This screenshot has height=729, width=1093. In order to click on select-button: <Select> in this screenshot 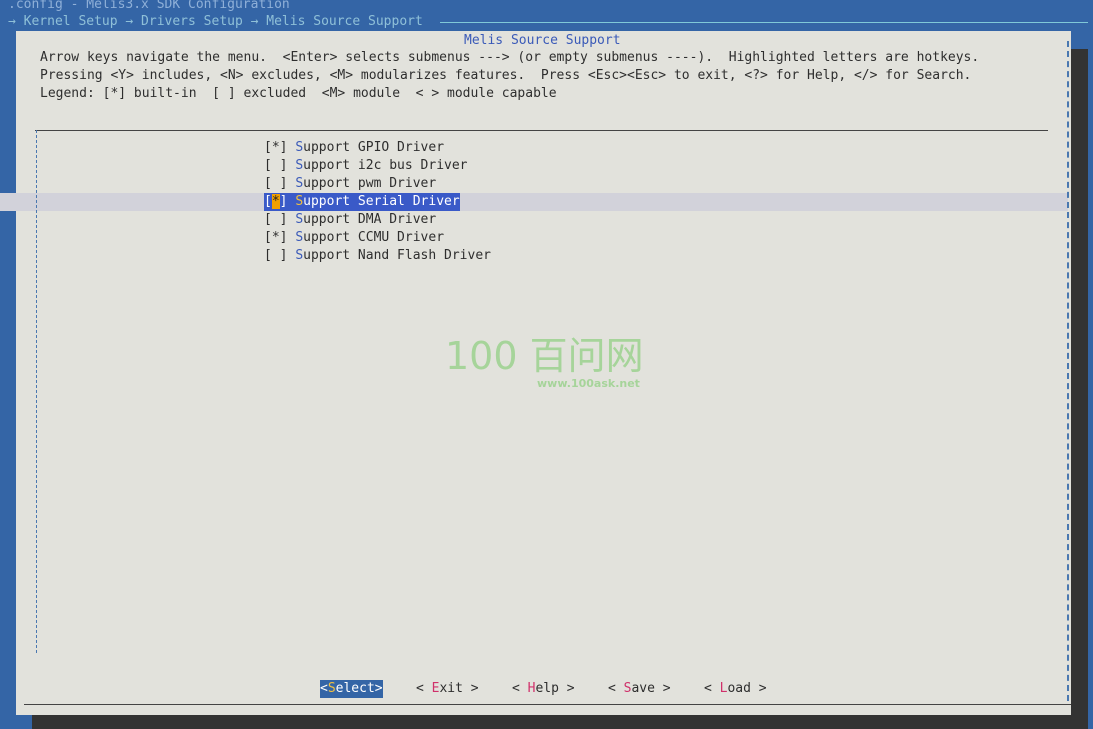, I will do `click(351, 689)`.